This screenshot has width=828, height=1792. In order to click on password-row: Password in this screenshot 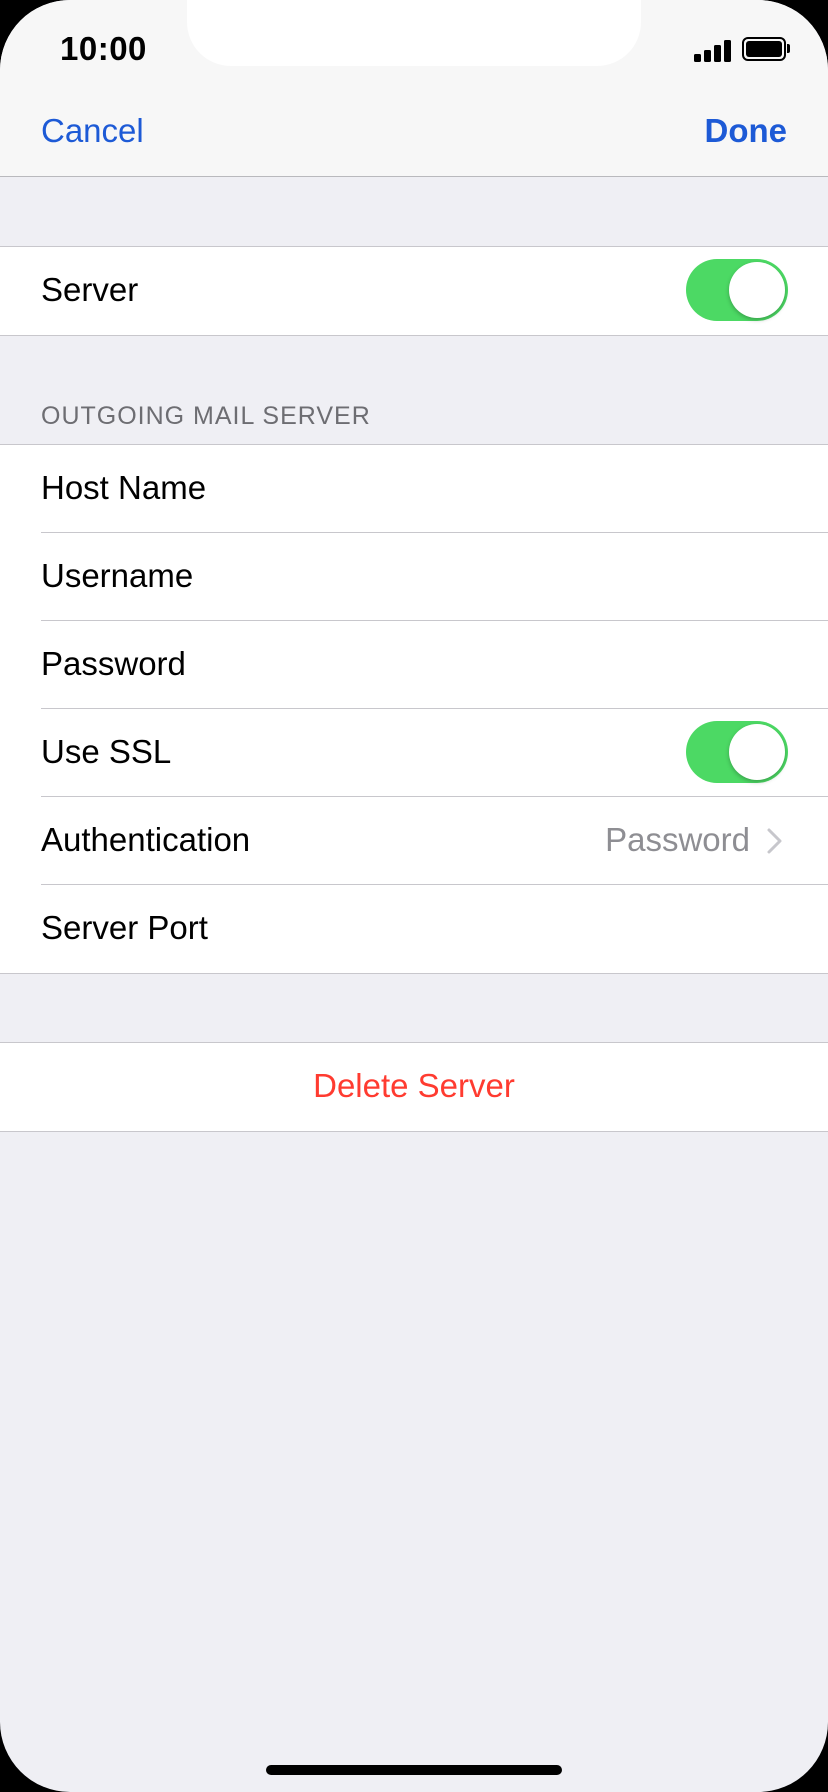, I will do `click(414, 665)`.